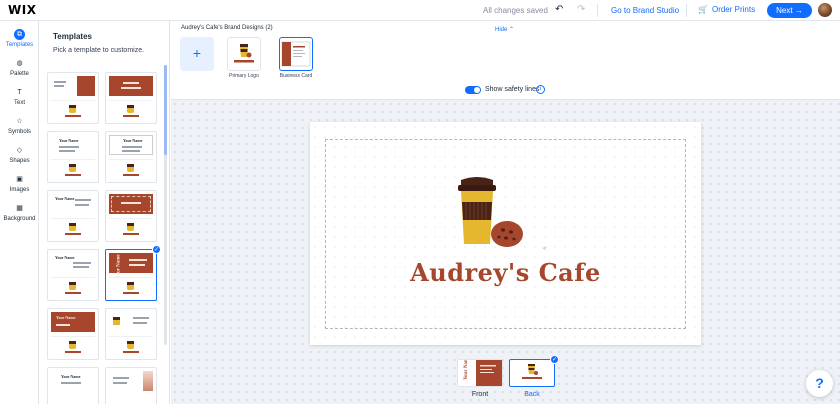  I want to click on text-icon: T, so click(19, 92).